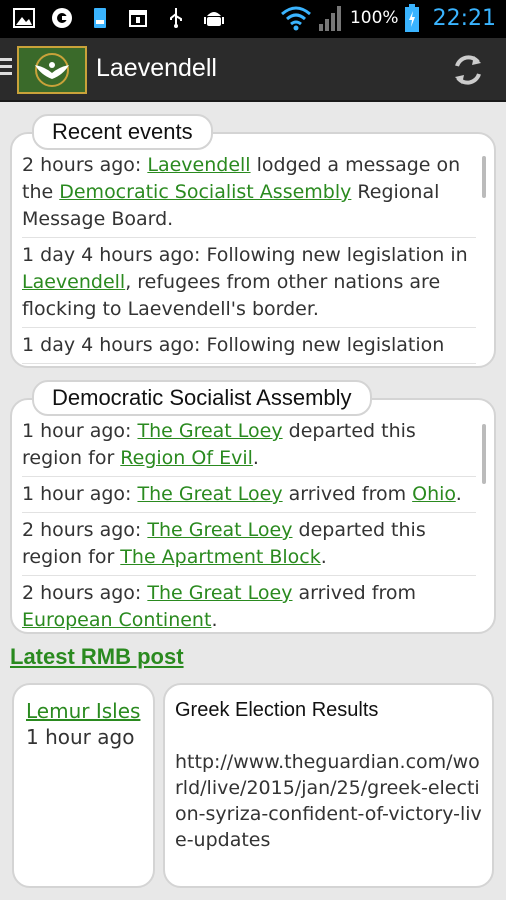 This screenshot has width=506, height=900. What do you see at coordinates (6, 68) in the screenshot?
I see `drawer-toggle-icon` at bounding box center [6, 68].